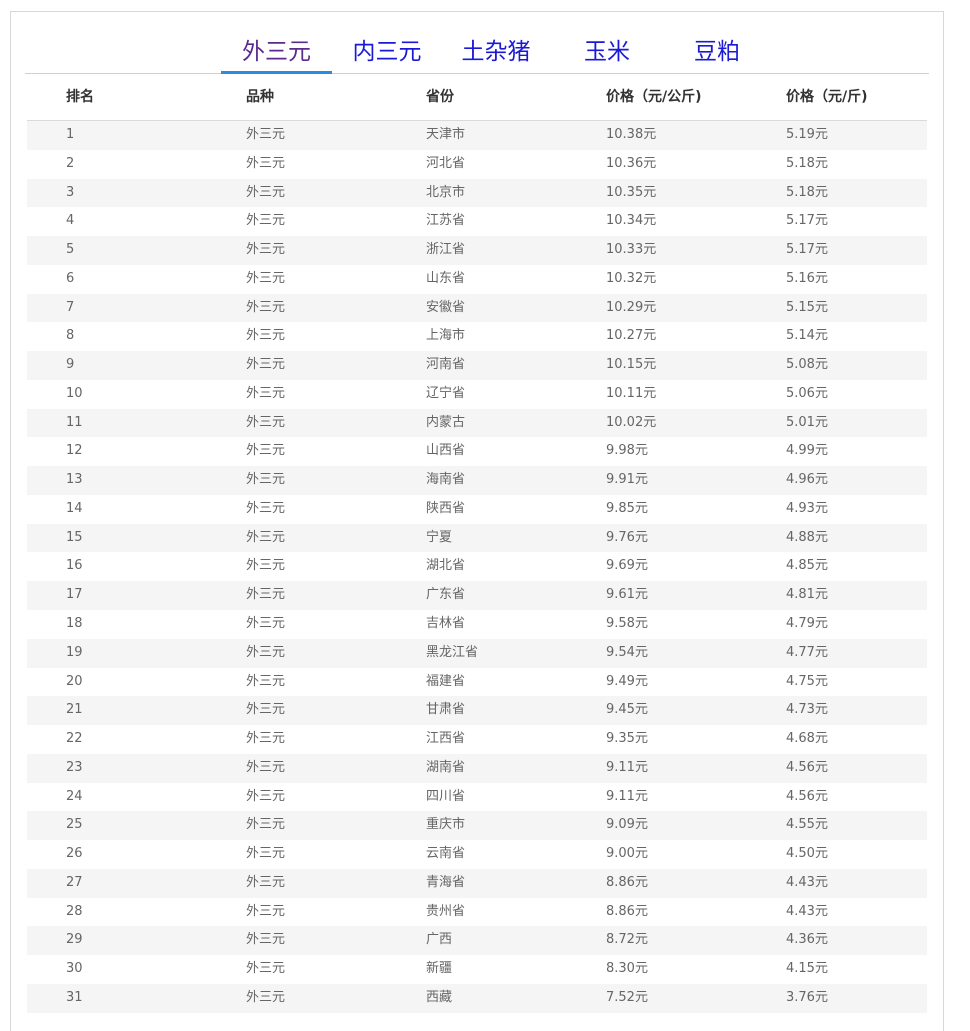  What do you see at coordinates (477, 826) in the screenshot?
I see `table-row: 25 外三元 重庆市 9.09元 4.55元` at bounding box center [477, 826].